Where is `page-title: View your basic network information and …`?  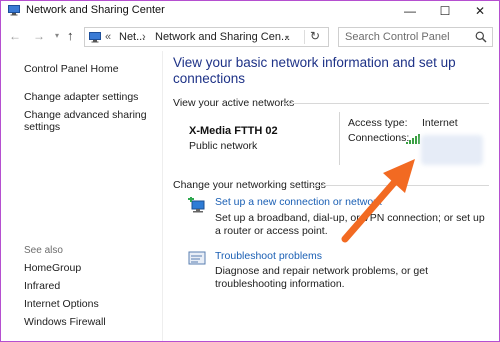
page-title: View your basic network information and … is located at coordinates (314, 70).